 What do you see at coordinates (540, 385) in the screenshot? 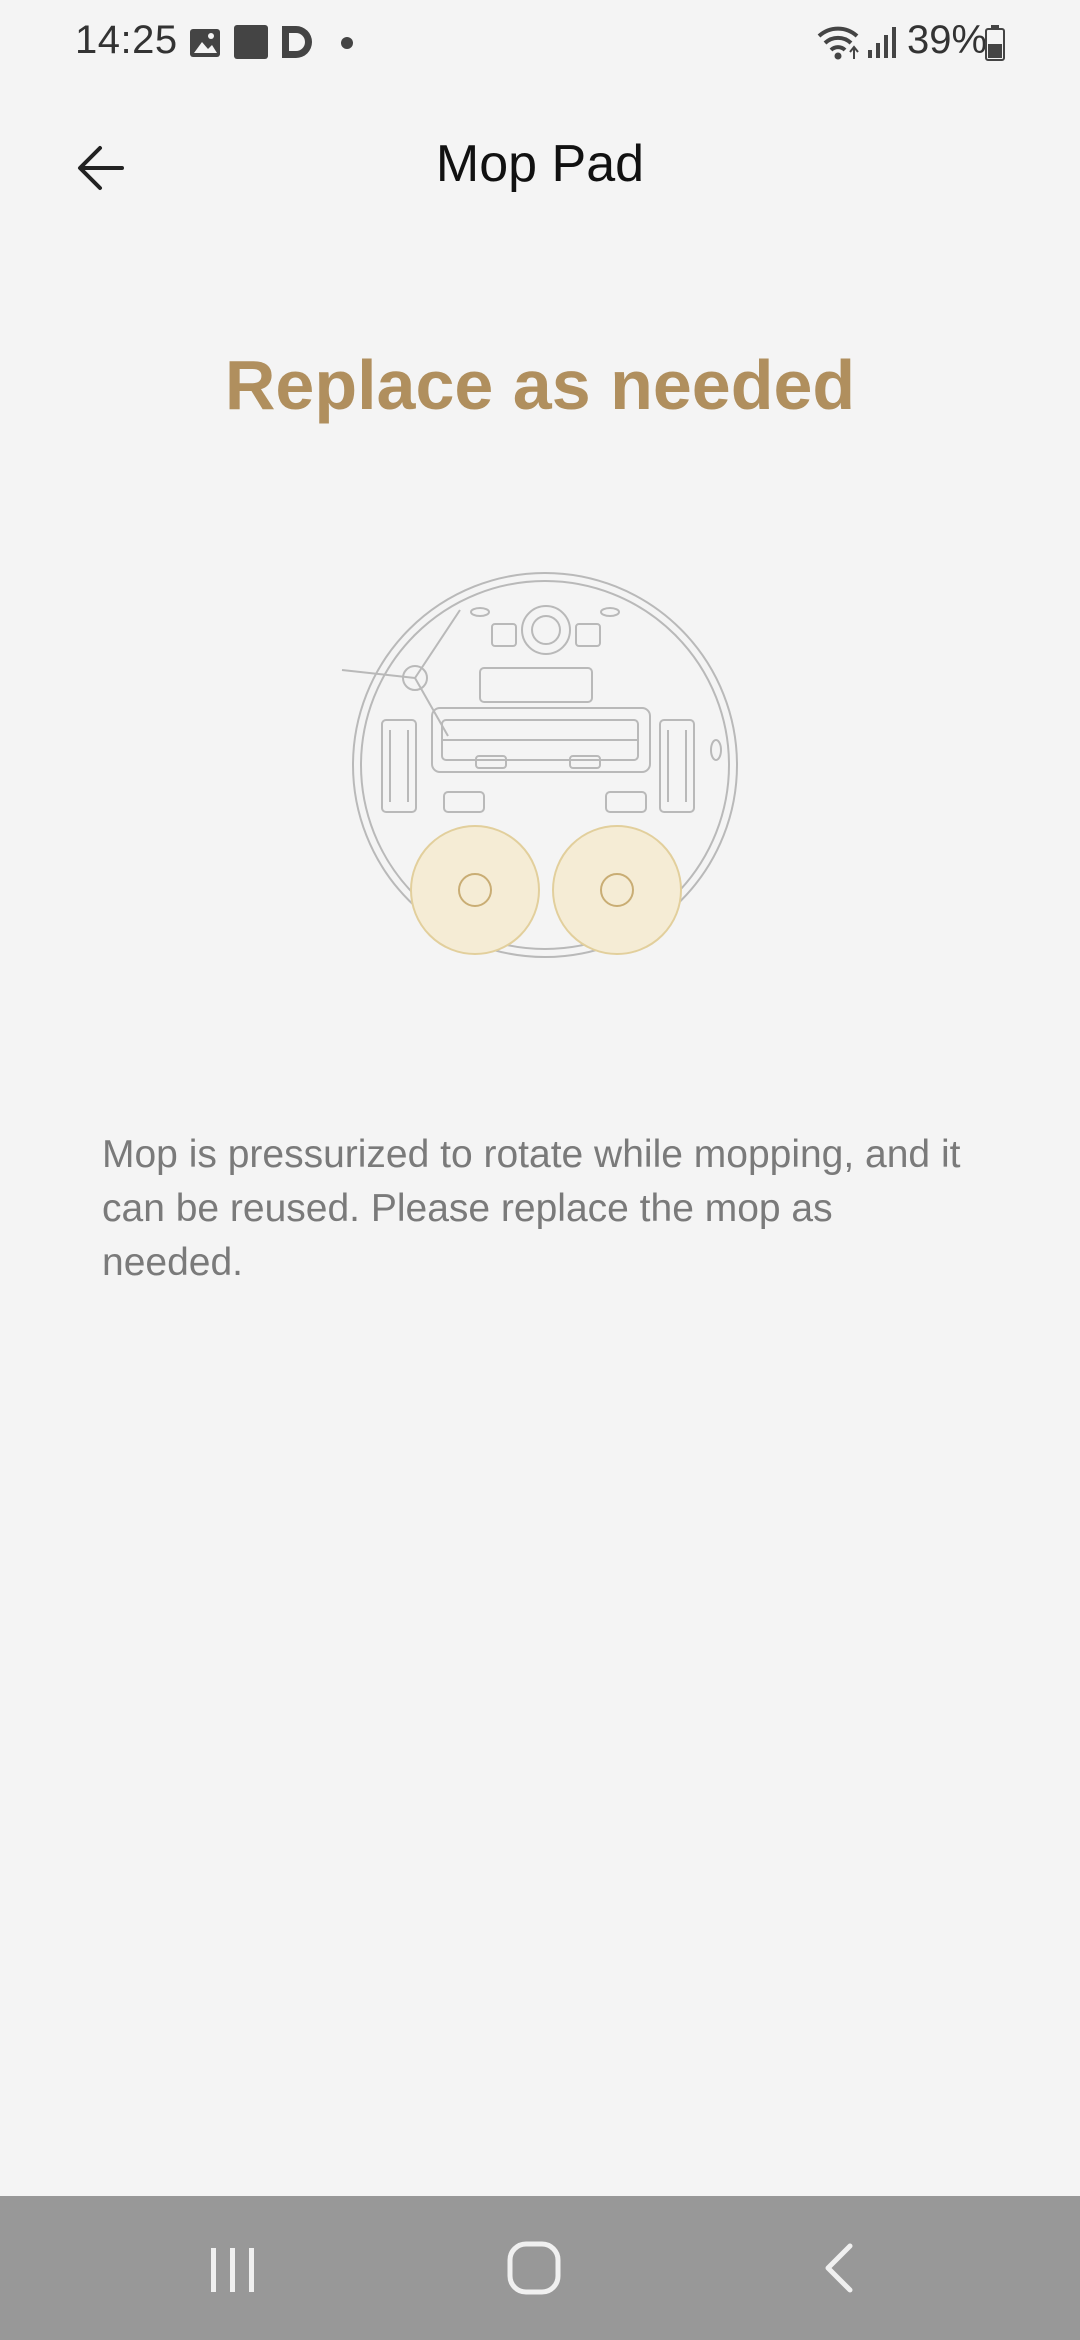
I see `headline: Replace as needed` at bounding box center [540, 385].